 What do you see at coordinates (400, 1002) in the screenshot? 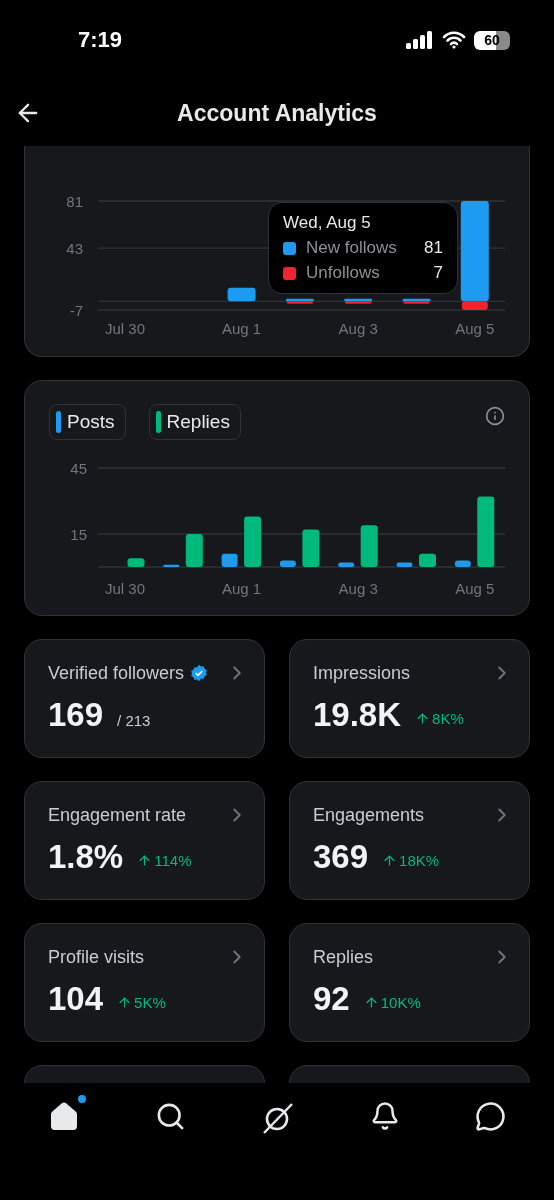
I see `metric-change: 10K%` at bounding box center [400, 1002].